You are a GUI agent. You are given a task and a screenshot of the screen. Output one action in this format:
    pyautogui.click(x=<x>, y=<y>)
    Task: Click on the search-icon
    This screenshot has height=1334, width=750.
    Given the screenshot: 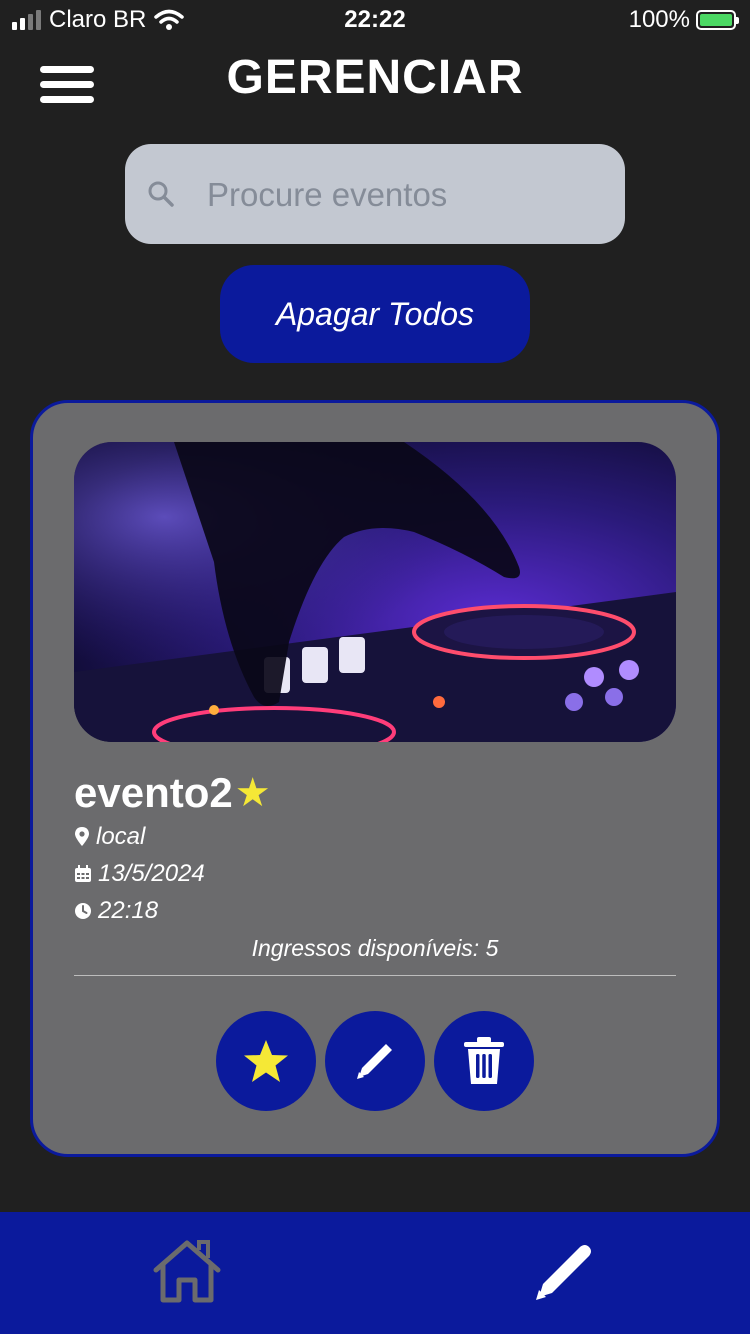 What is the action you would take?
    pyautogui.click(x=161, y=194)
    